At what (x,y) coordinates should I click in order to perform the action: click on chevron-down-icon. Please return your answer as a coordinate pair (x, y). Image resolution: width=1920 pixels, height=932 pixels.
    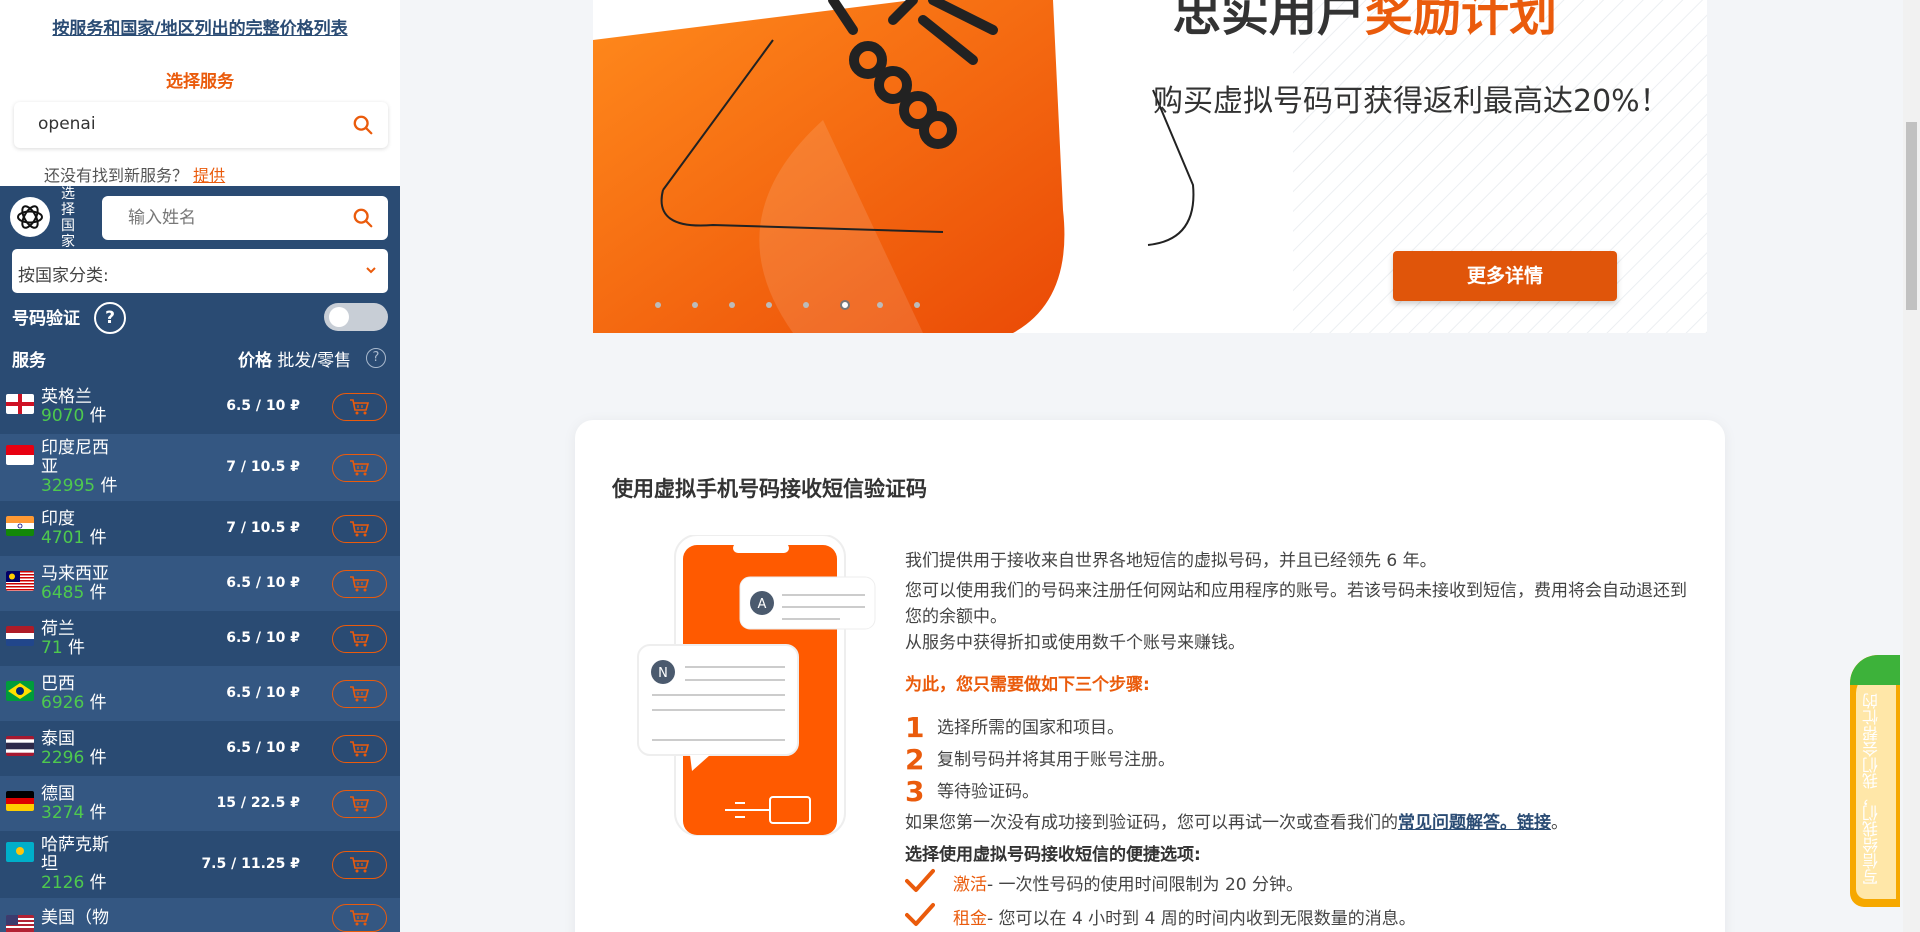
    Looking at the image, I should click on (371, 270).